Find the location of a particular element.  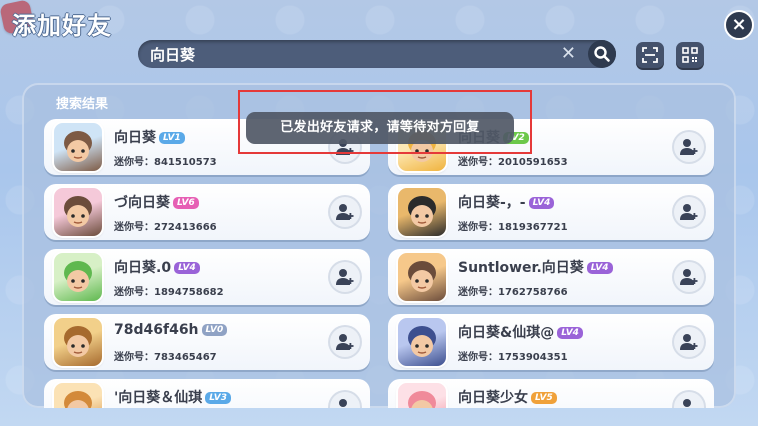

qr-code-icon is located at coordinates (690, 55).